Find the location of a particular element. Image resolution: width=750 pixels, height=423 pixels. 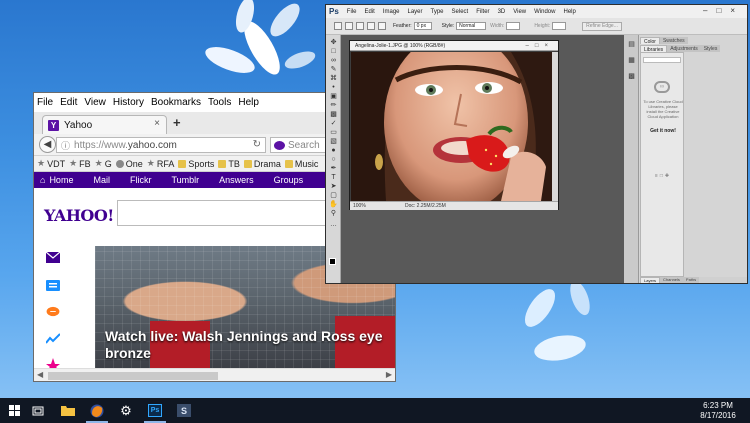

window-controls: –□× is located at coordinates (723, 10).